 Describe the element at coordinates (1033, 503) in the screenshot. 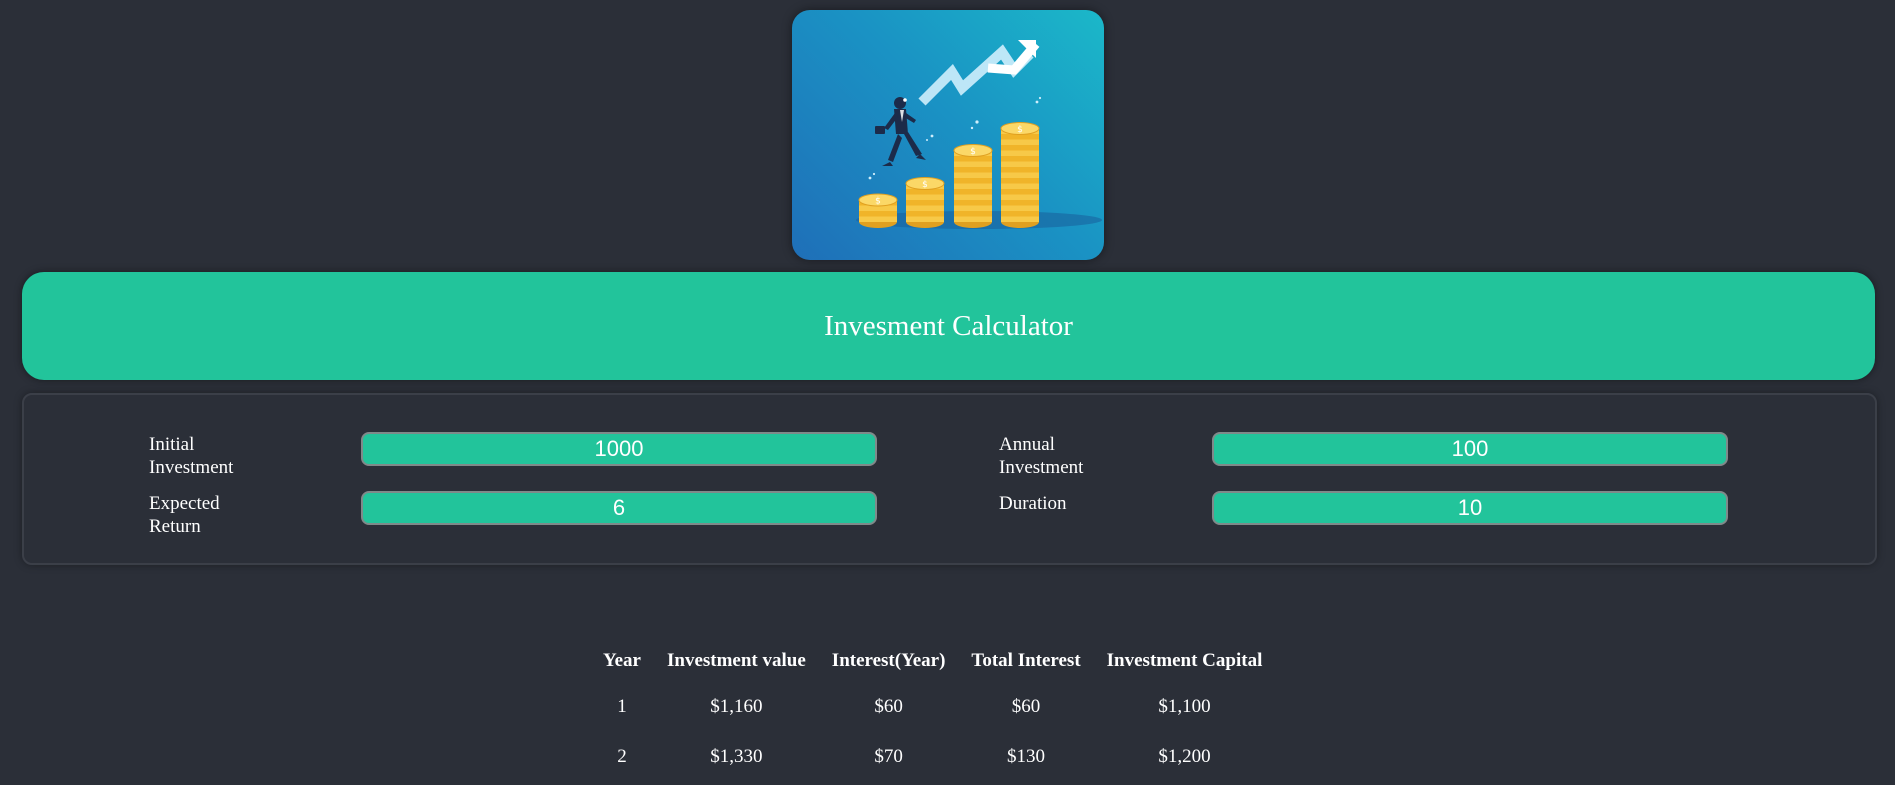

I see `duration-label: Duration` at that location.